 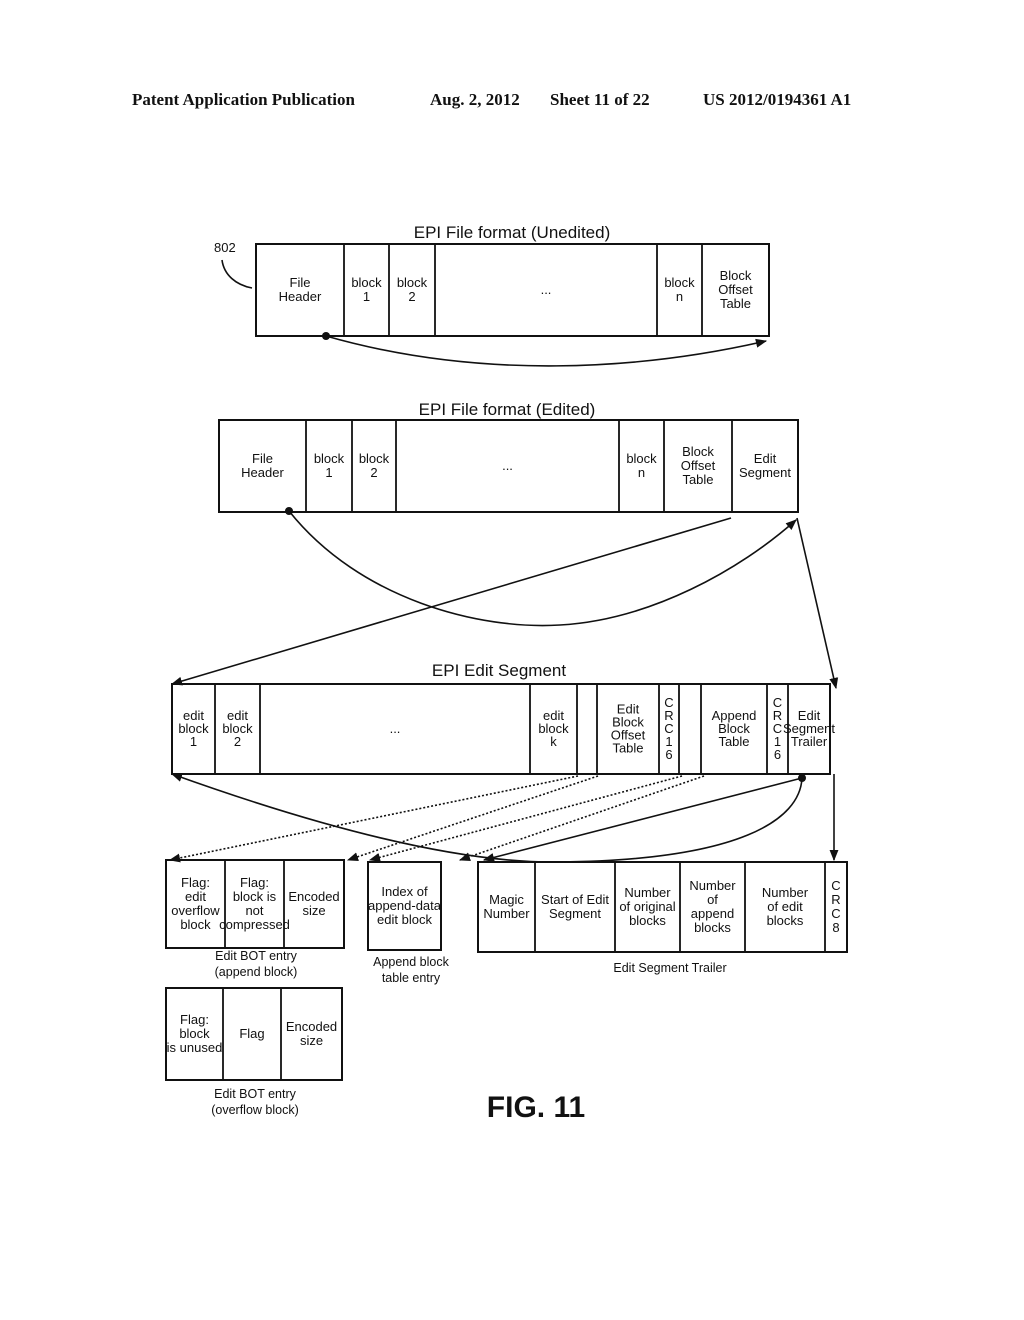 I want to click on ref-label-802: 802, so click(x=225, y=247).